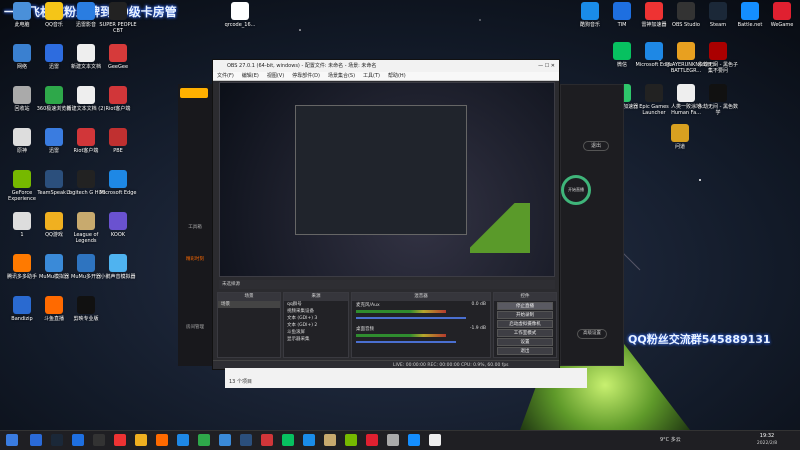 Image resolution: width=800 pixels, height=450 pixels. What do you see at coordinates (525, 315) in the screenshot?
I see `control-button: 开始录制` at bounding box center [525, 315].